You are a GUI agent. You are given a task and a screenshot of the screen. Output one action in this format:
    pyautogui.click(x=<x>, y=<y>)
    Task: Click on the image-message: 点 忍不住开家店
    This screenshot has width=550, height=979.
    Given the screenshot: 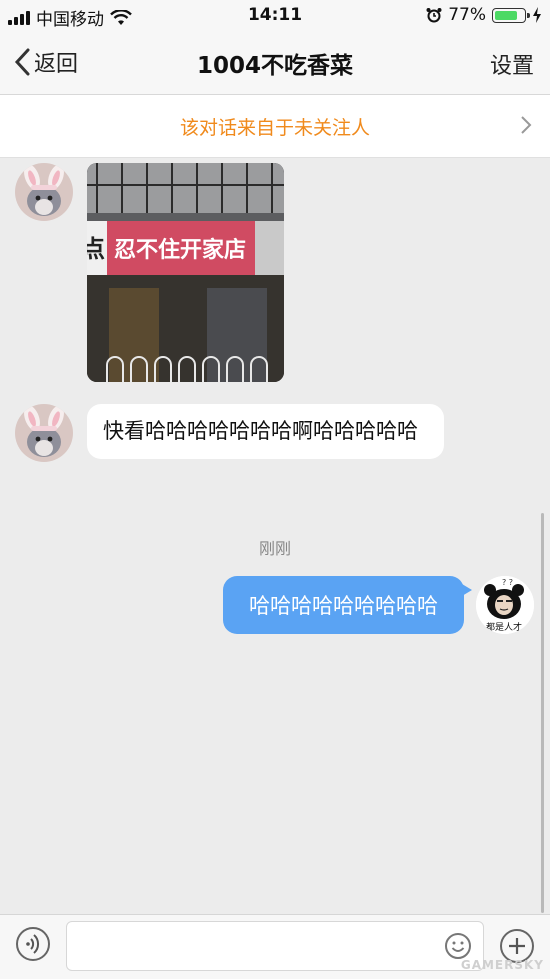 What is the action you would take?
    pyautogui.click(x=185, y=272)
    